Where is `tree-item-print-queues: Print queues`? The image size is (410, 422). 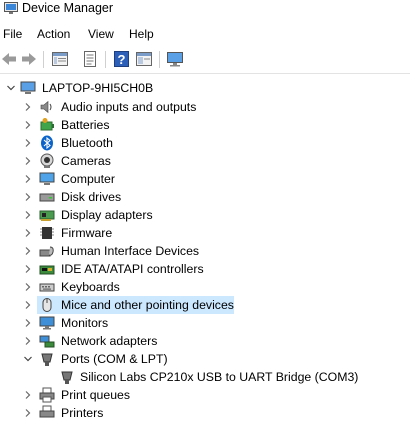
tree-item-print-queues: Print queues is located at coordinates (205, 395).